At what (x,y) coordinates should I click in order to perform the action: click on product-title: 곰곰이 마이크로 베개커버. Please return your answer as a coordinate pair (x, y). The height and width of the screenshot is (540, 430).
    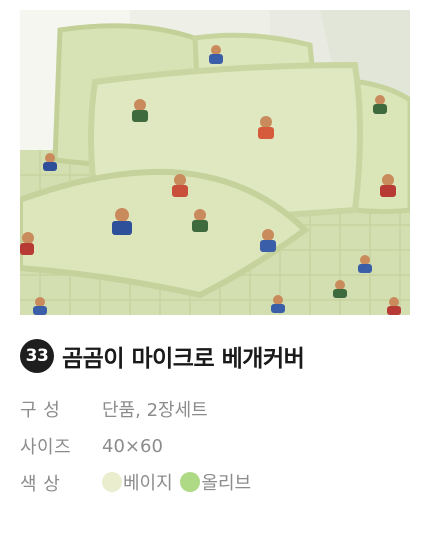
    Looking at the image, I should click on (183, 359).